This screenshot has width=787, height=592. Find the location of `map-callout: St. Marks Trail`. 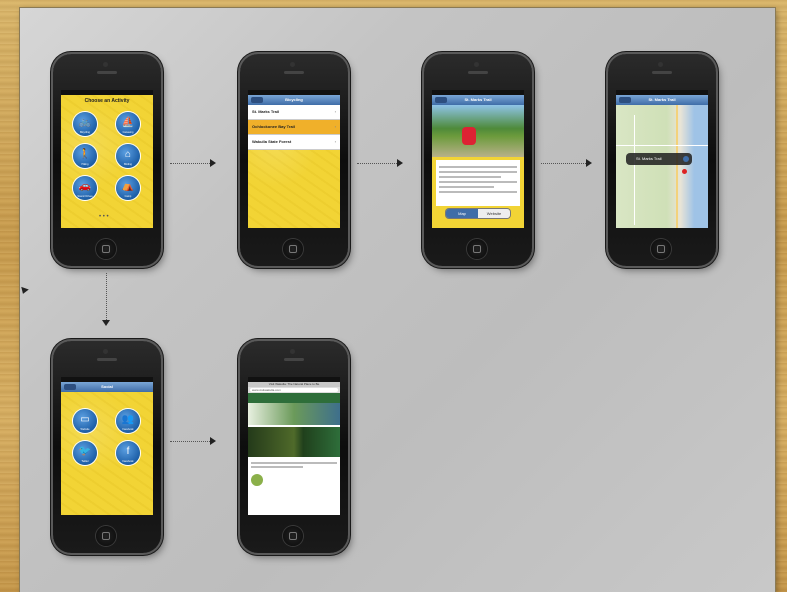

map-callout: St. Marks Trail is located at coordinates (659, 159).